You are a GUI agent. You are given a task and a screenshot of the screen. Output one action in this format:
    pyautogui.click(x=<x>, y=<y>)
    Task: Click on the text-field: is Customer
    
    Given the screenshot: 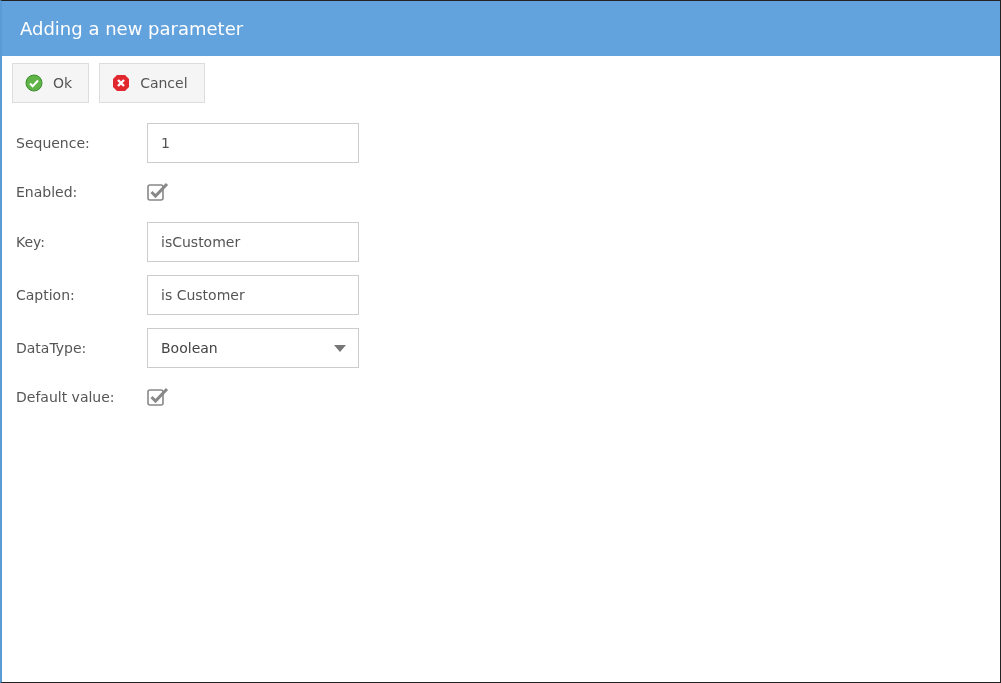 What is the action you would take?
    pyautogui.click(x=253, y=295)
    